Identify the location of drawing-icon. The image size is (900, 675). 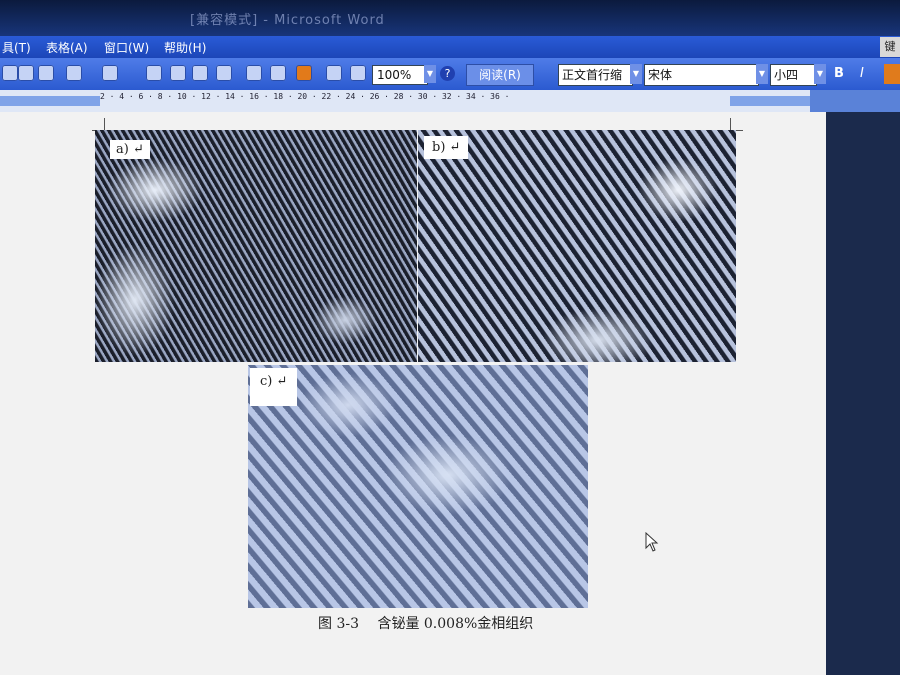
(278, 73).